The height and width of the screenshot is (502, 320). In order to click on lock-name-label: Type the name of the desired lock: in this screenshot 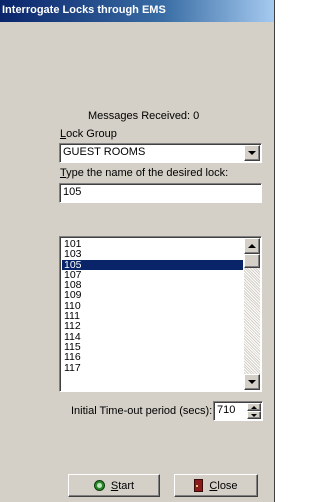, I will do `click(144, 173)`.